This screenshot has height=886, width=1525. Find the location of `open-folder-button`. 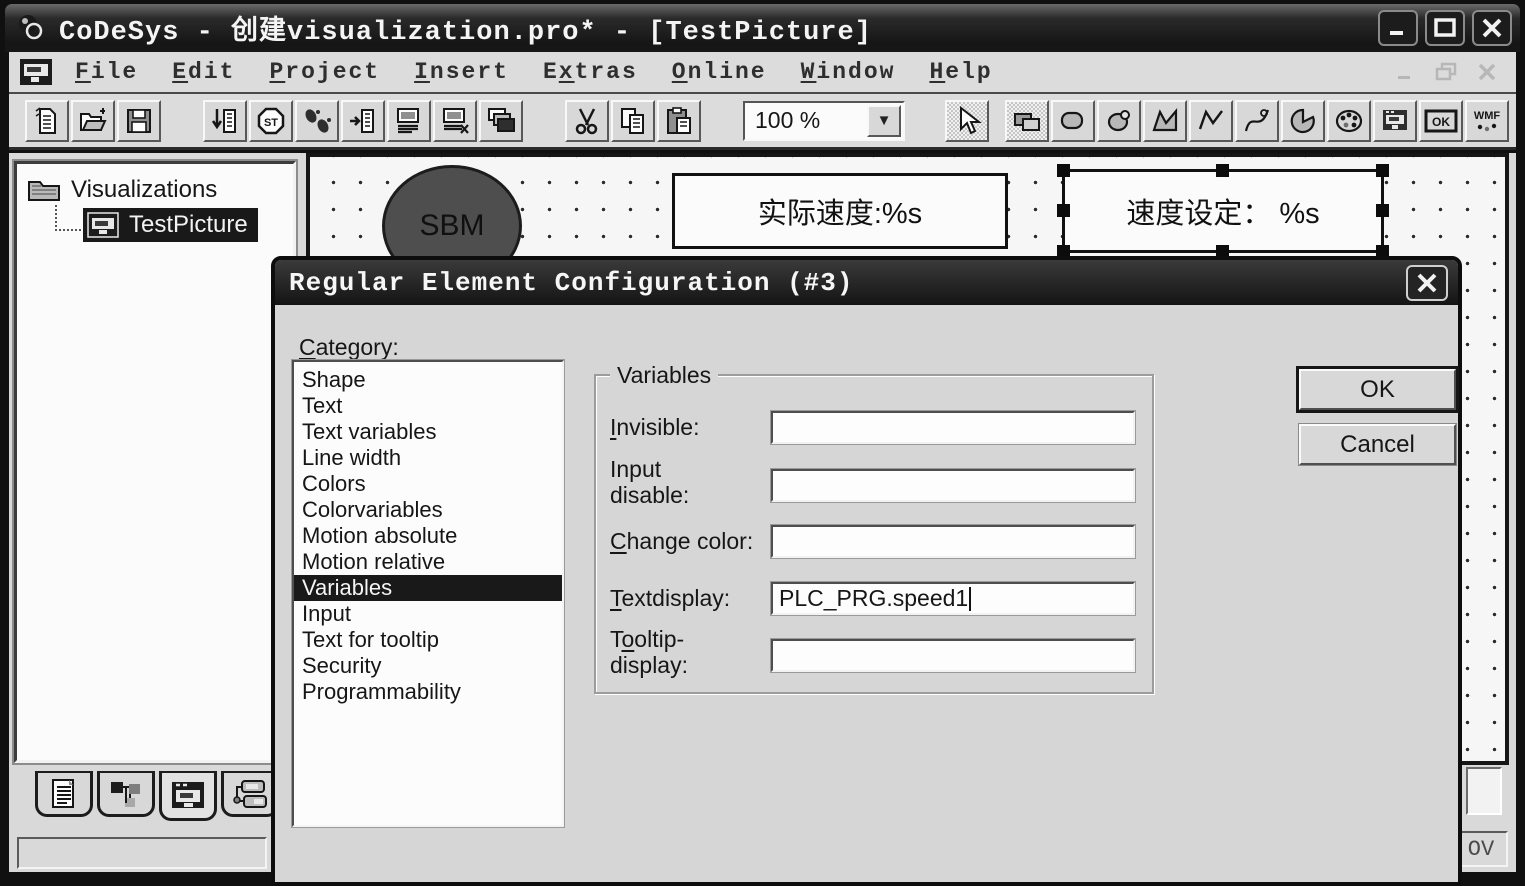

open-folder-button is located at coordinates (93, 120).